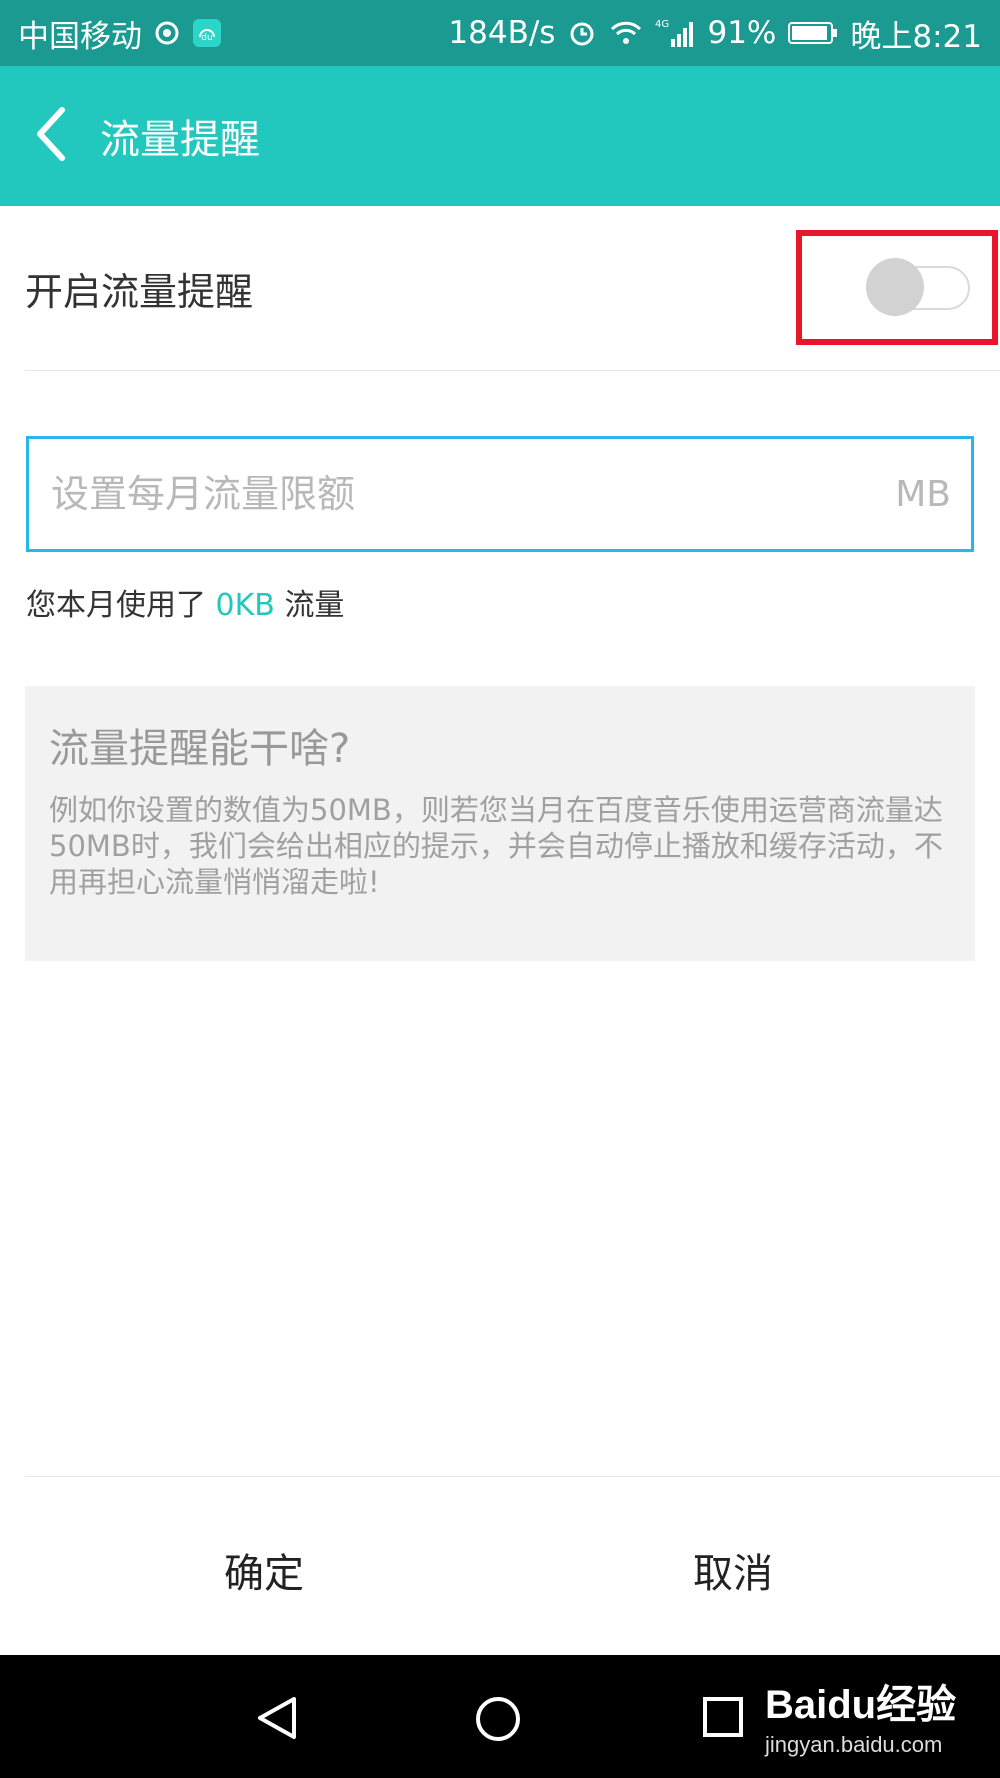  Describe the element at coordinates (662, 24) in the screenshot. I see `svg-text: 4G` at that location.